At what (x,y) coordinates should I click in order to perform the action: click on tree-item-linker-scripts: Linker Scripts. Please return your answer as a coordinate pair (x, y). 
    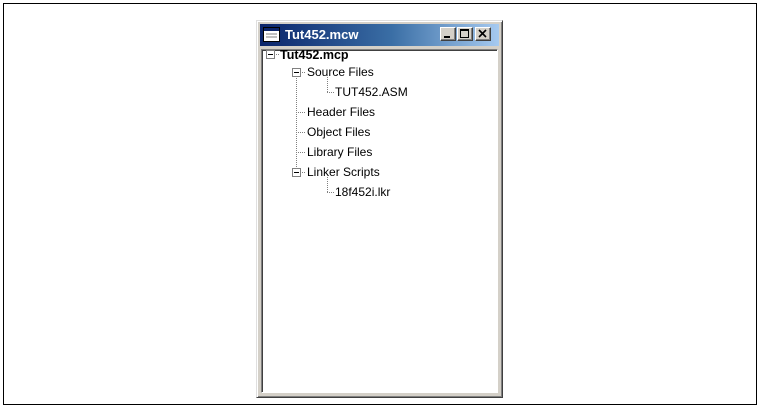
    Looking at the image, I should click on (343, 172).